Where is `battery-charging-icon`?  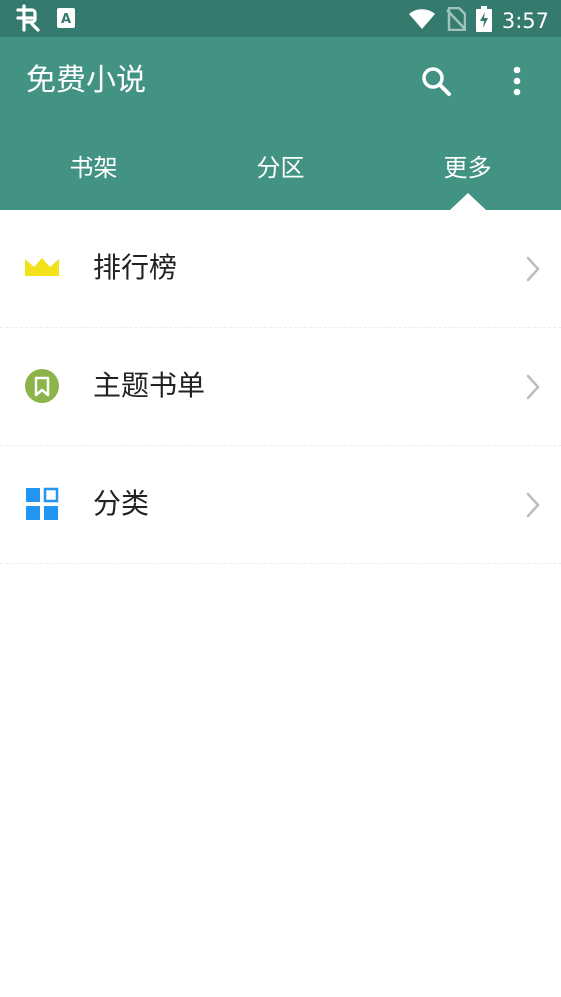 battery-charging-icon is located at coordinates (483, 21).